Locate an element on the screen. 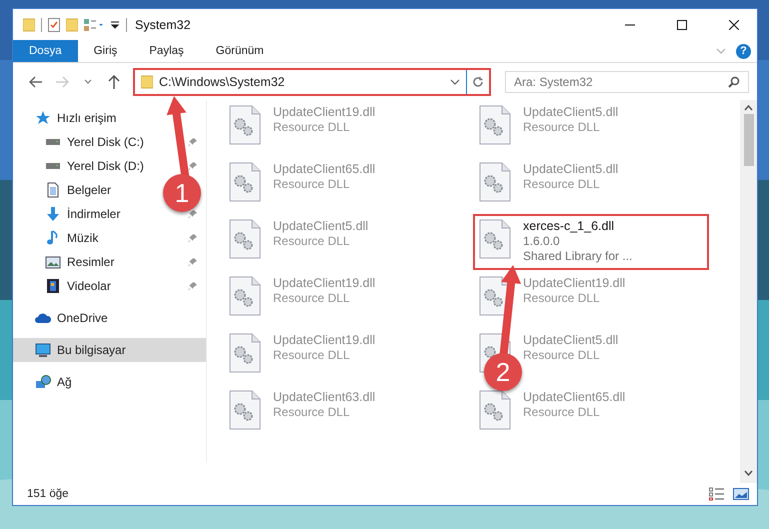 Image resolution: width=769 pixels, height=529 pixels. scroll-up-icon is located at coordinates (748, 108).